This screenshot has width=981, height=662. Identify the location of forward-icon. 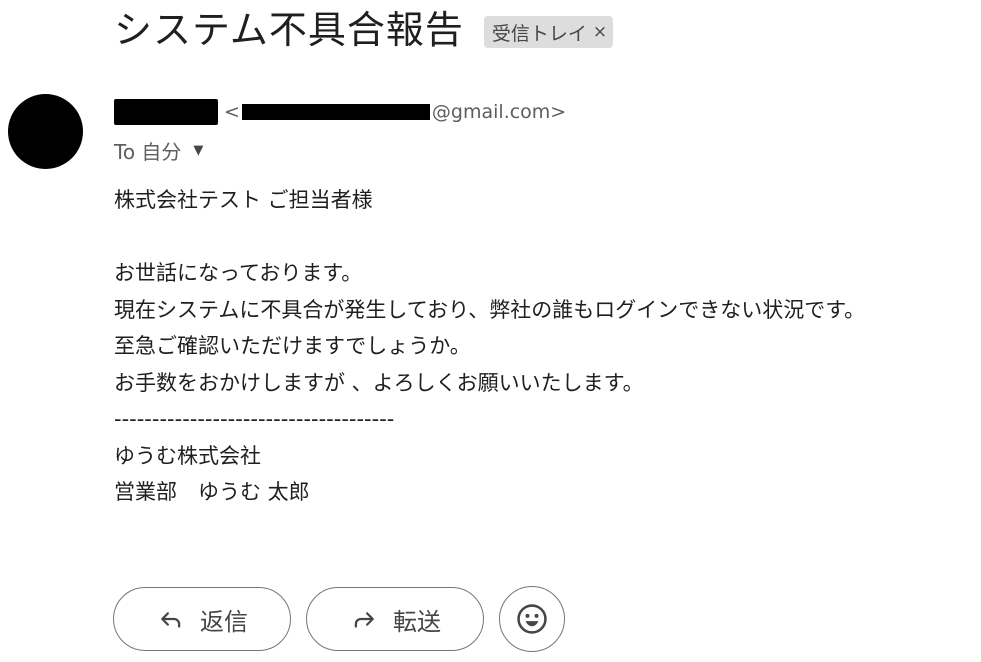
(364, 619).